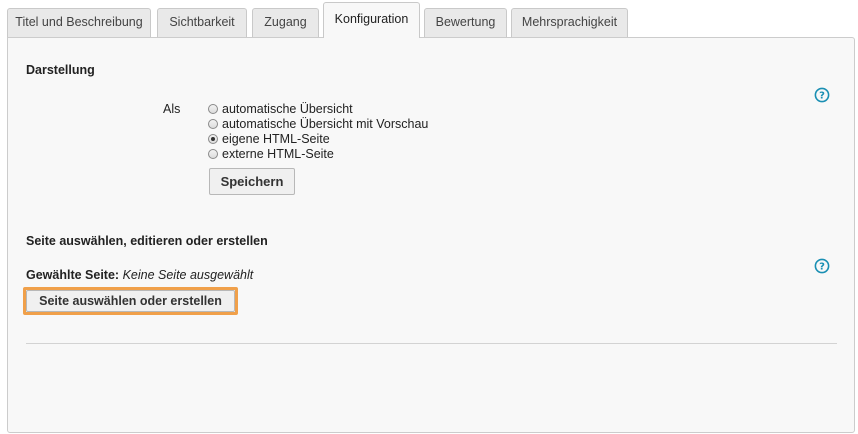 The height and width of the screenshot is (434, 858). What do you see at coordinates (202, 22) in the screenshot?
I see `tab-visibility: Sichtbarkeit` at bounding box center [202, 22].